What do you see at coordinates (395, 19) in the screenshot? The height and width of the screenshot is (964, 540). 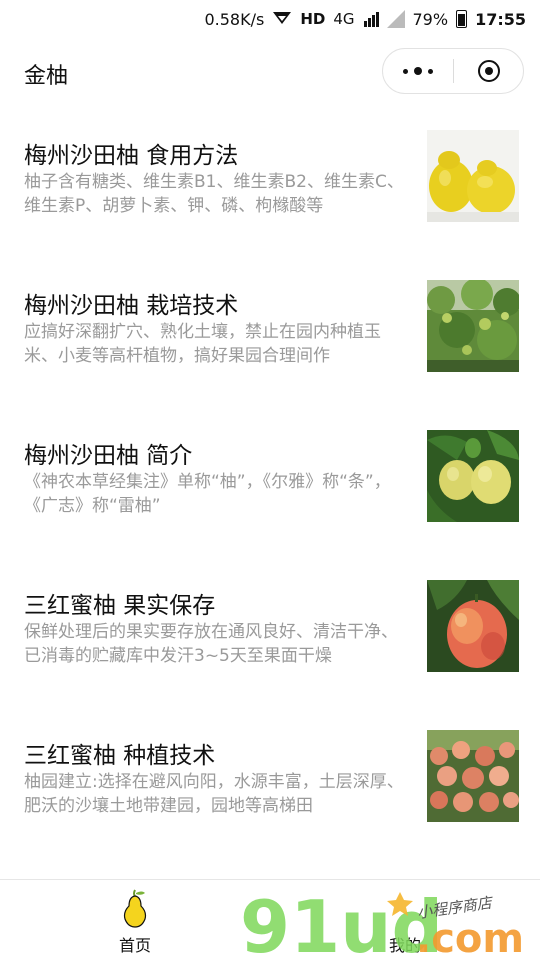 I see `signal-empty-icon` at bounding box center [395, 19].